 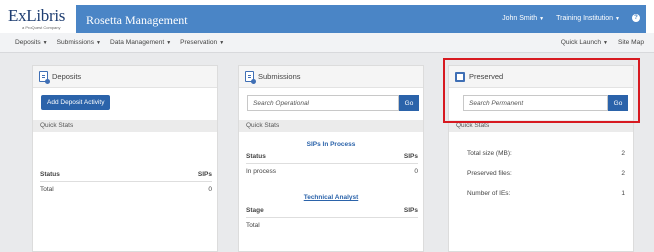 I want to click on logo-subtext: a ProQuest Company, so click(x=41, y=27).